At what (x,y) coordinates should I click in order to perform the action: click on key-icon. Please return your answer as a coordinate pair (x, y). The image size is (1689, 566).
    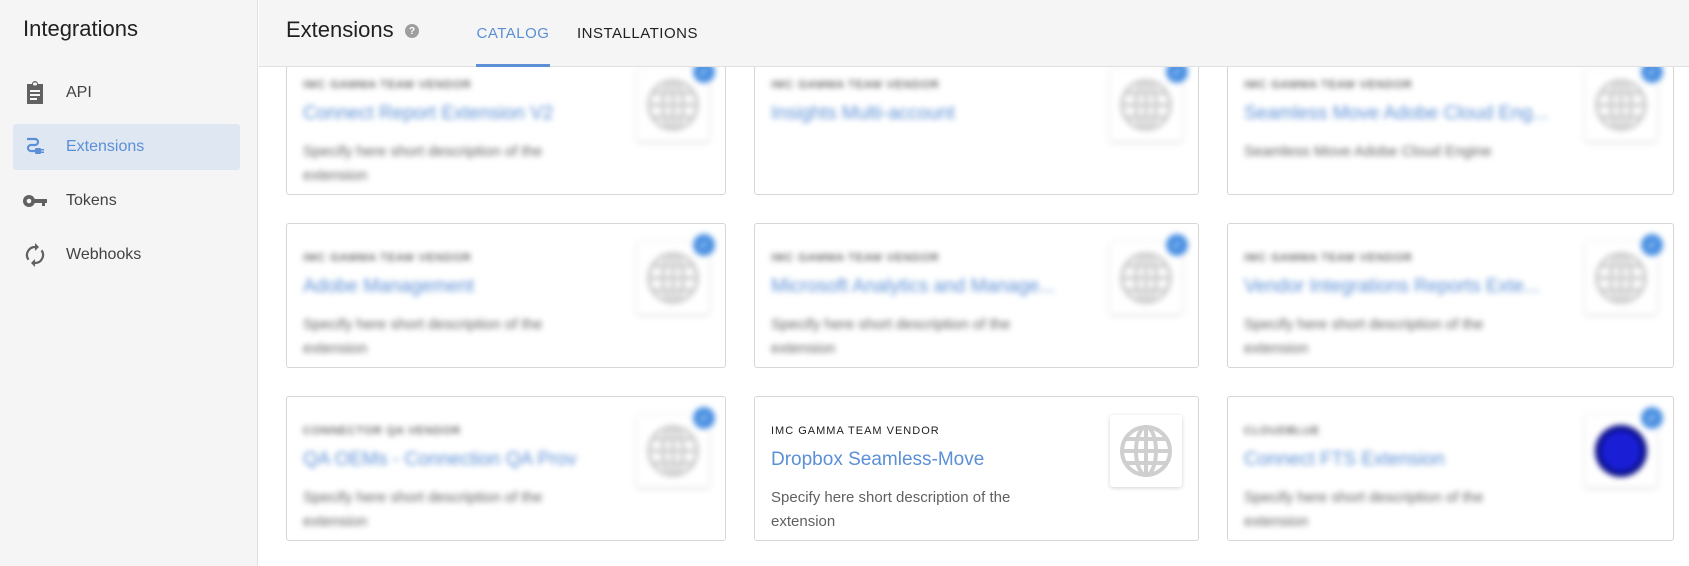
    Looking at the image, I should click on (35, 201).